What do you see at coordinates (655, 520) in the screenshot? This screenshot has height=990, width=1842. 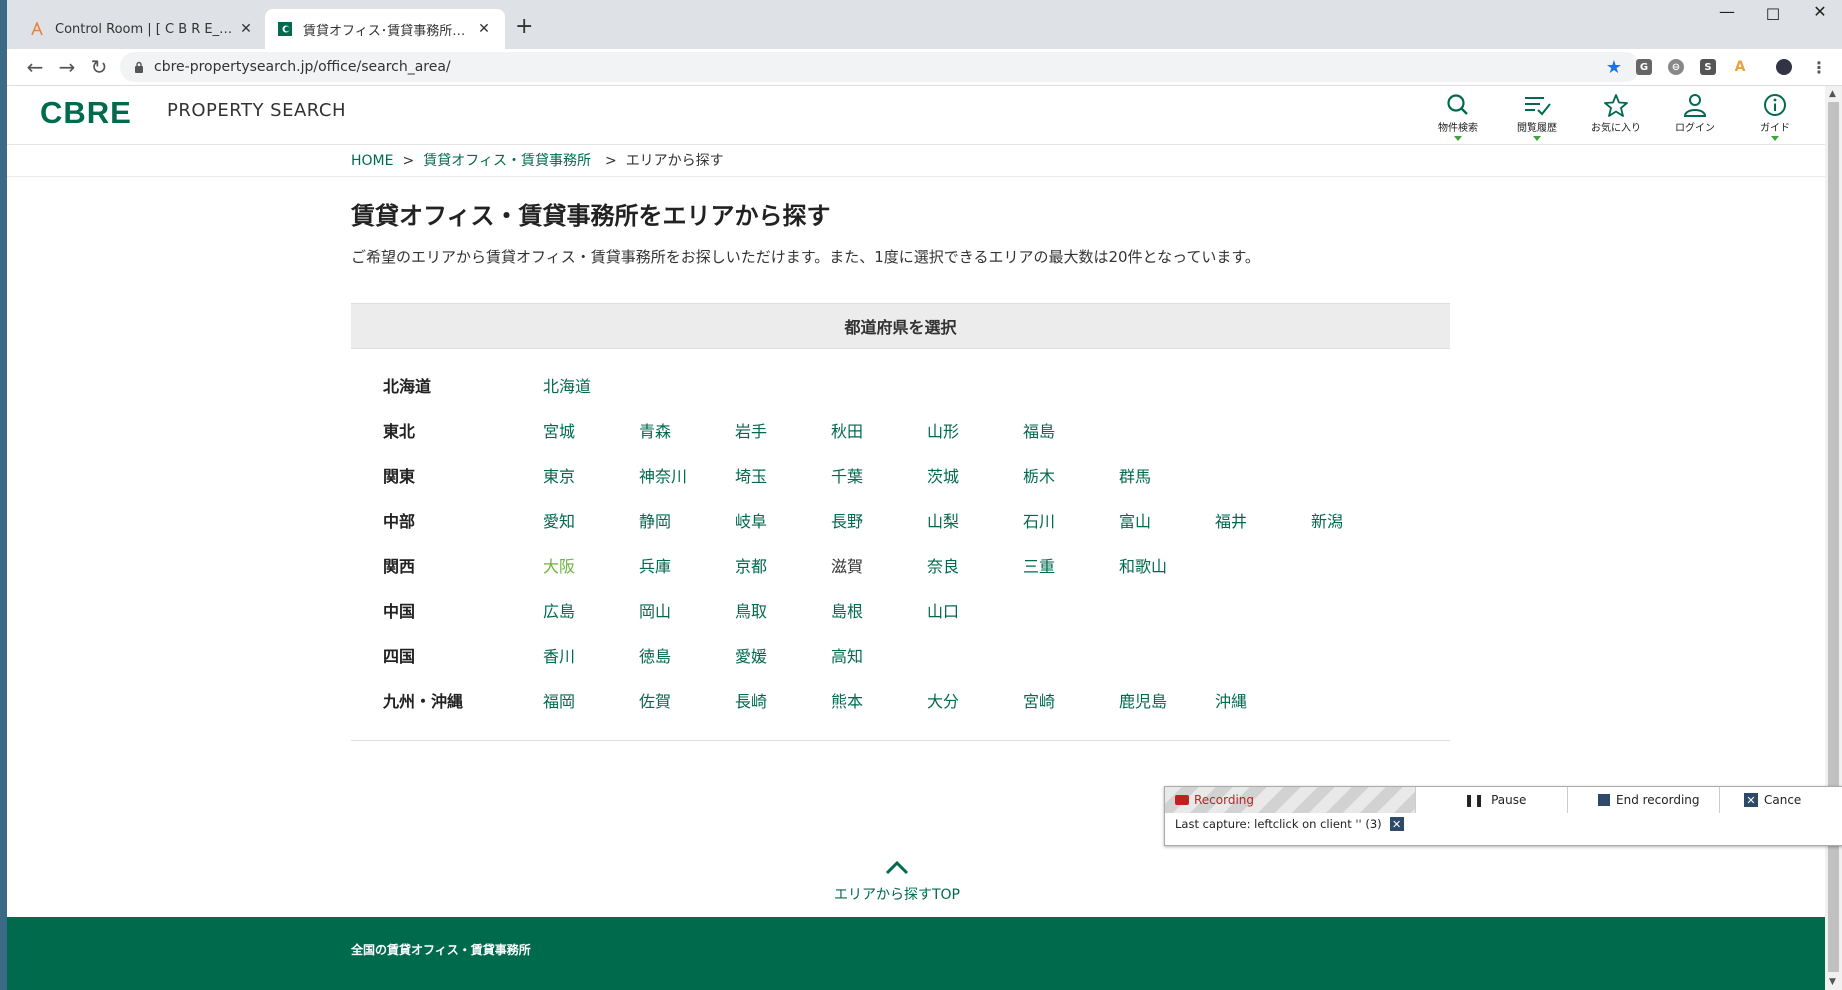 I see `prefecture-link: 静岡` at bounding box center [655, 520].